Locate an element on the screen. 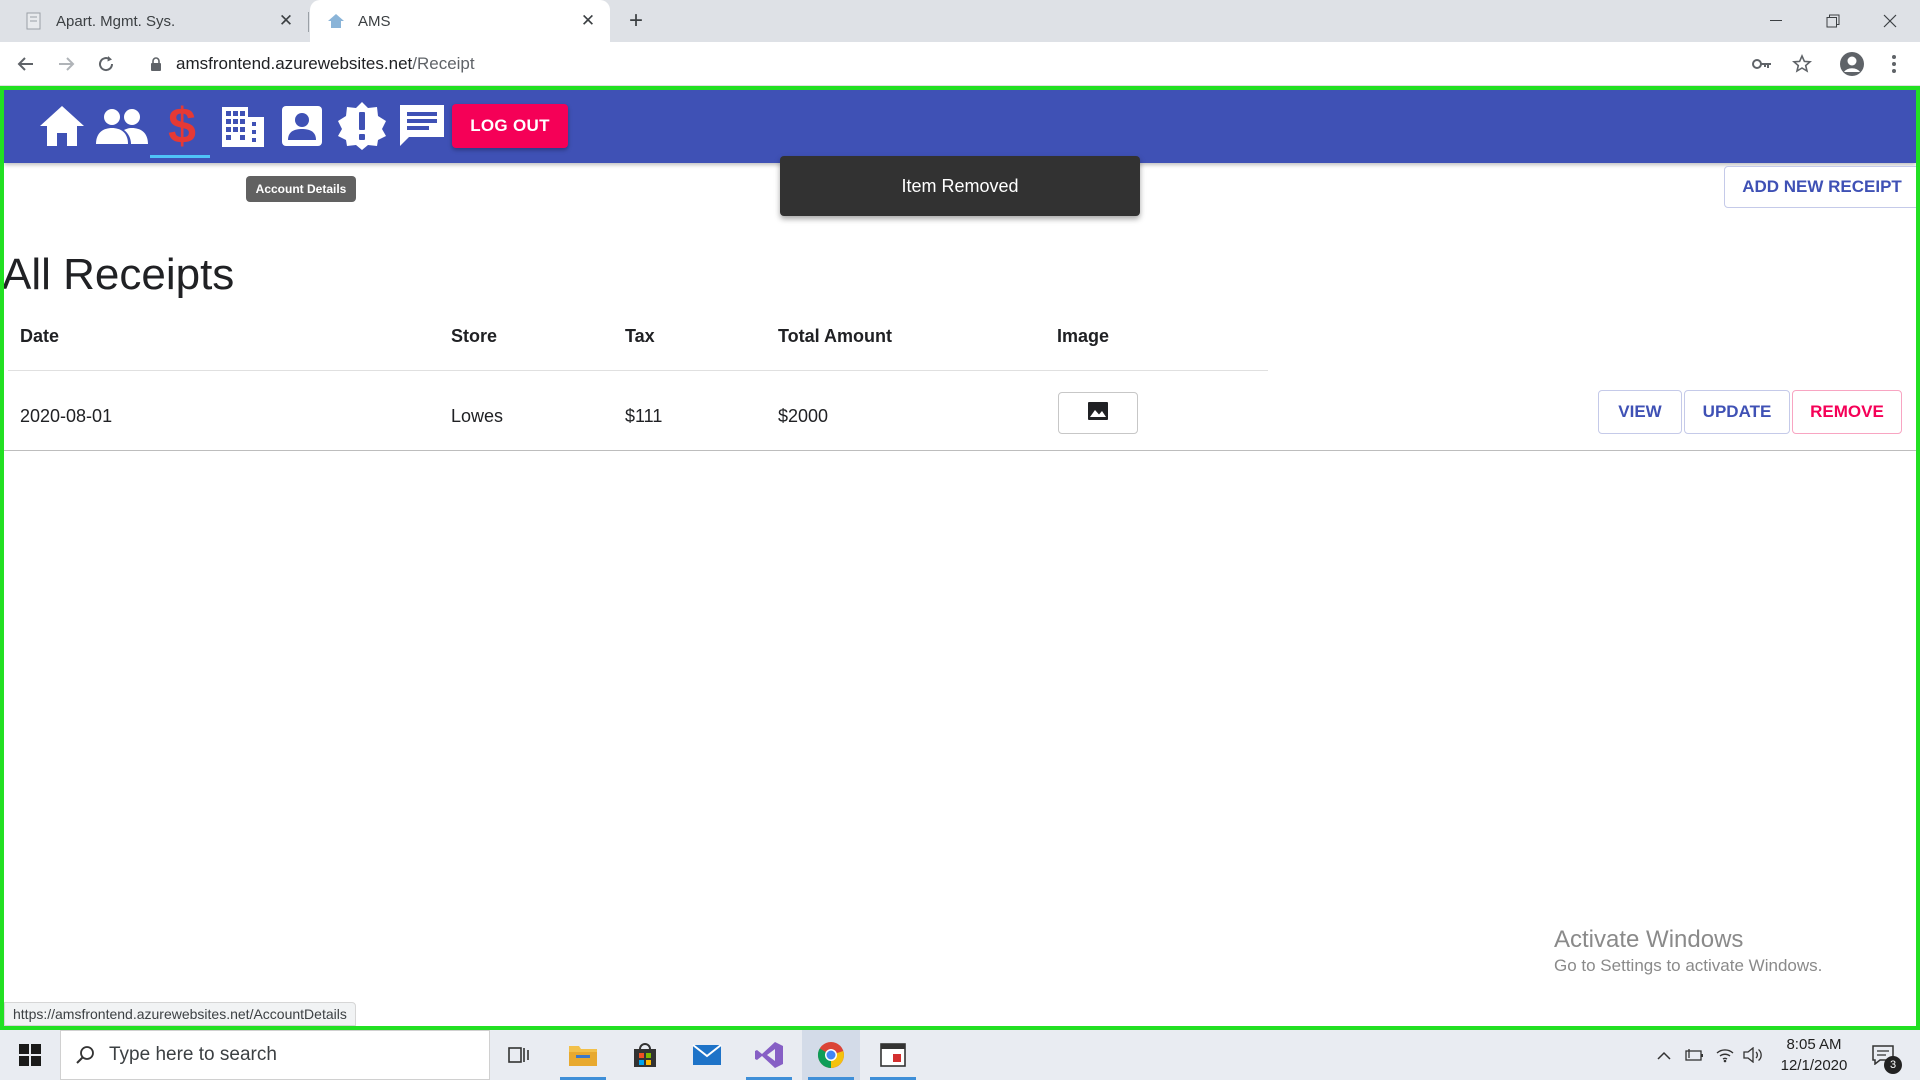  activate-windows-title: Activate Windows is located at coordinates (1649, 939).